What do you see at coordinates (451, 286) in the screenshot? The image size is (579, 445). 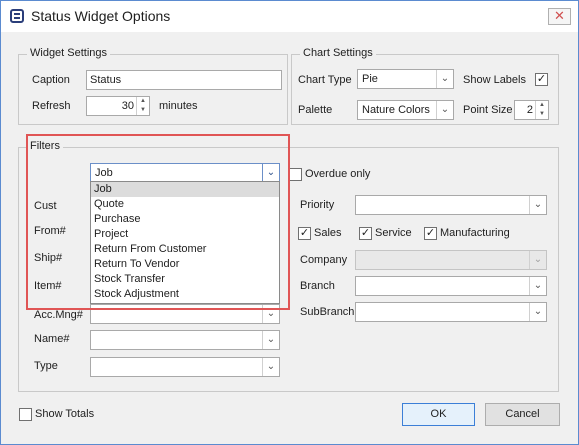 I see `branch-select: ⌄` at bounding box center [451, 286].